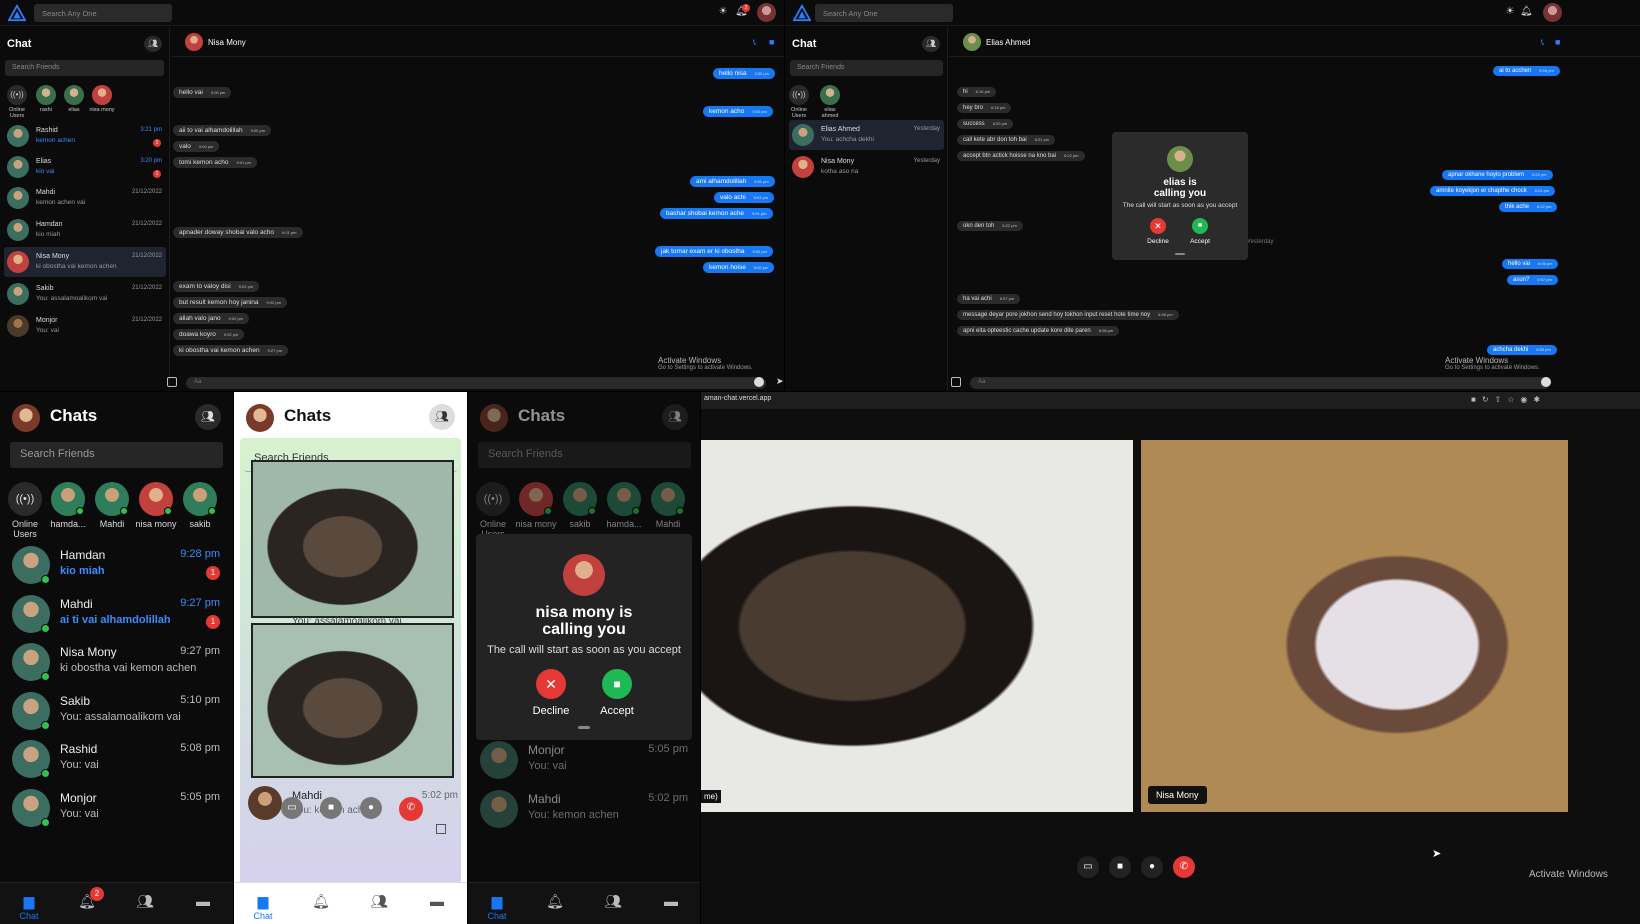  Describe the element at coordinates (1437, 854) in the screenshot. I see `mouse-cursor-icon: ➤` at that location.